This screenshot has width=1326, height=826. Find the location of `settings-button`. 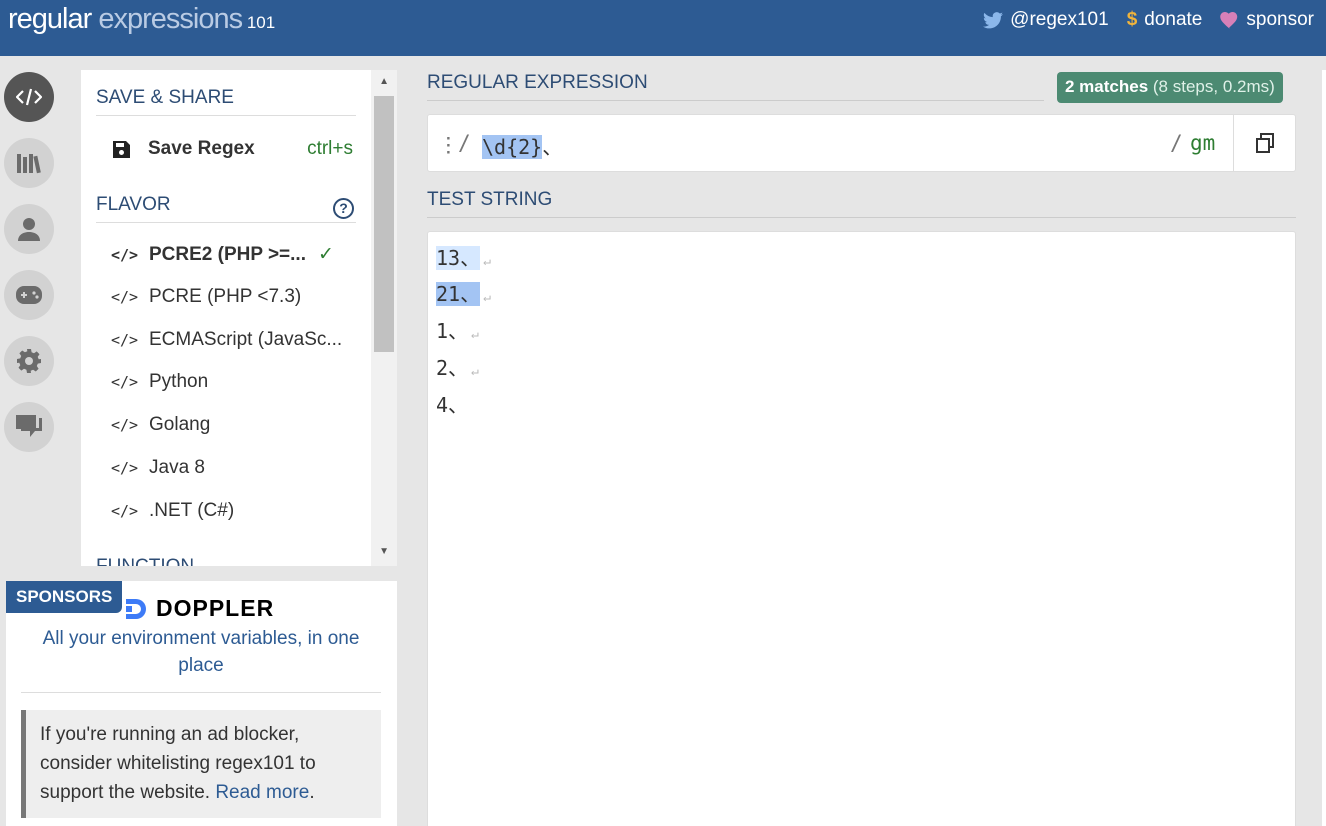

settings-button is located at coordinates (29, 361).